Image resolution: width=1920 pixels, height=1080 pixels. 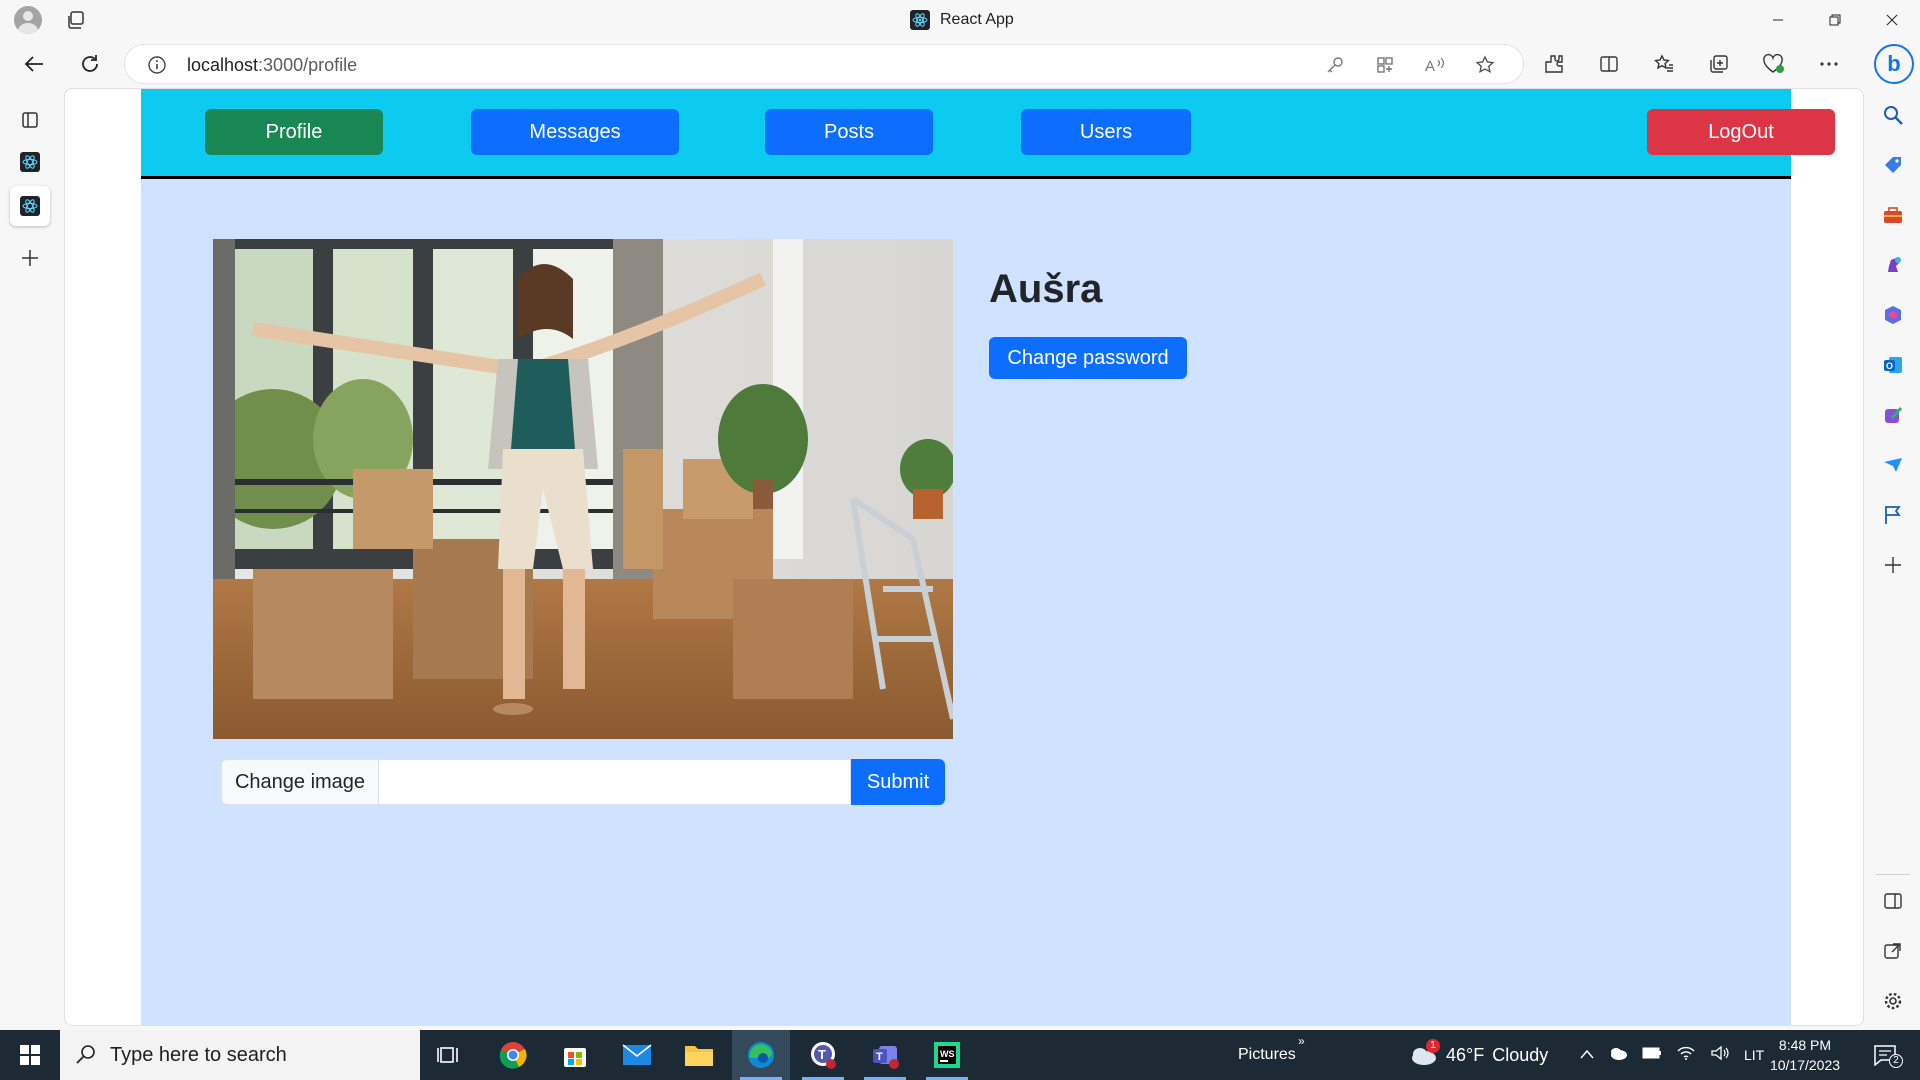 I want to click on change-image-form: Change image Submit, so click(x=583, y=782).